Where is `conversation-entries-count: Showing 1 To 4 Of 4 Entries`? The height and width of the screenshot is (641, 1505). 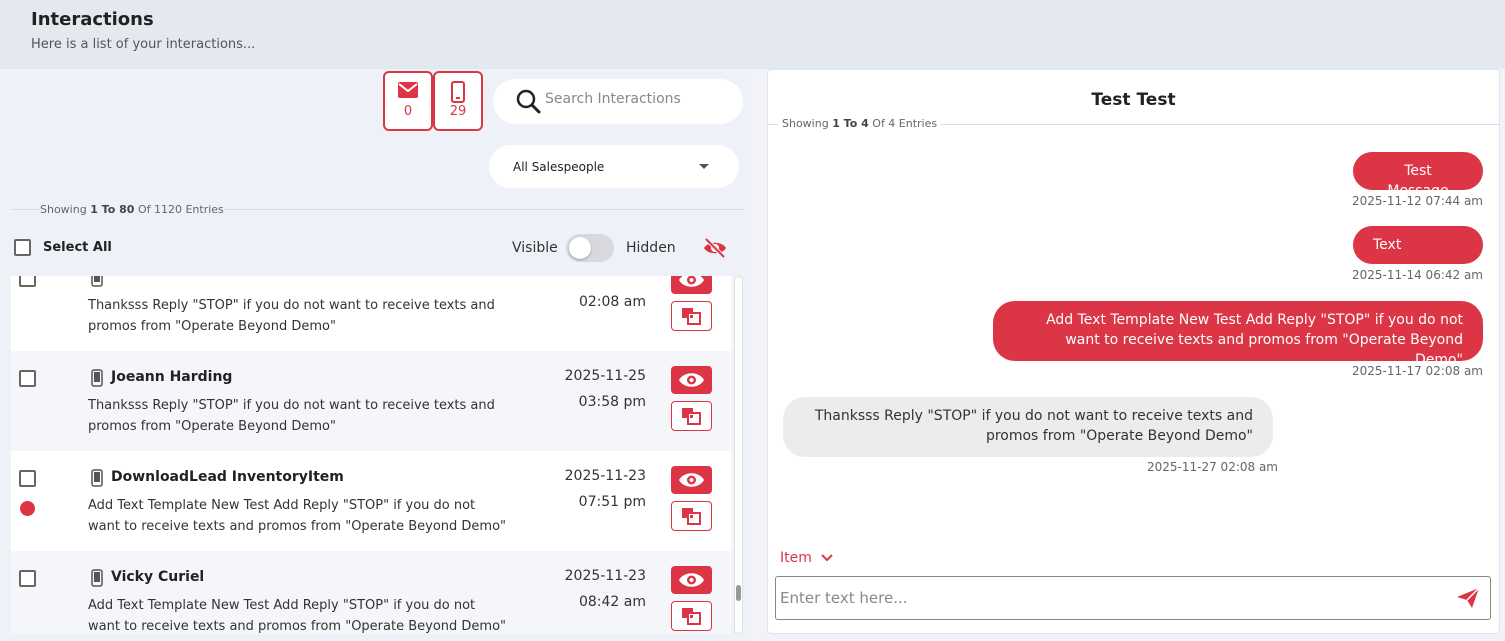 conversation-entries-count: Showing 1 To 4 Of 4 Entries is located at coordinates (860, 123).